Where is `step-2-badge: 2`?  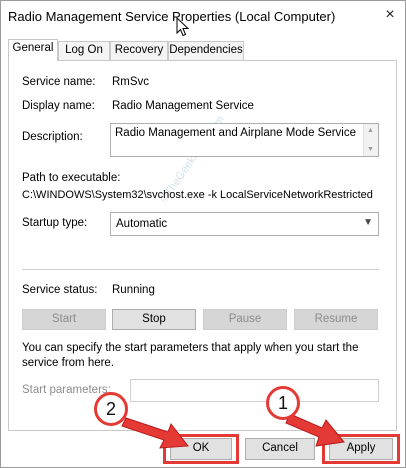
step-2-badge: 2 is located at coordinates (111, 409).